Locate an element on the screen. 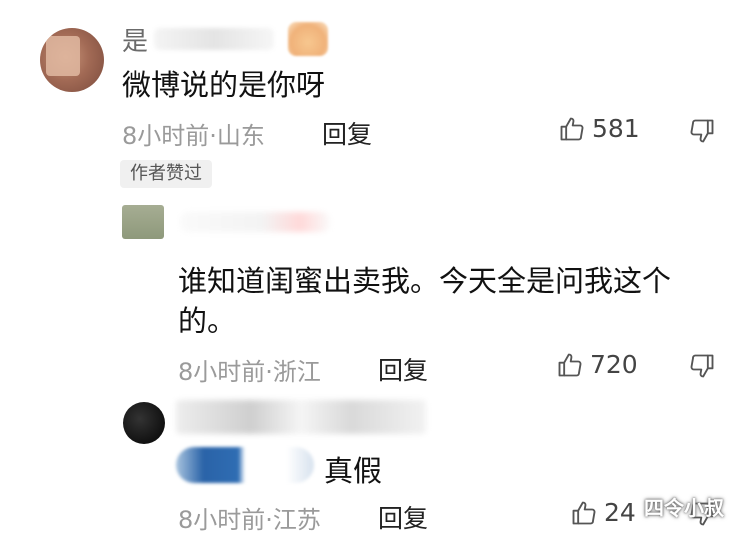 This screenshot has height=535, width=750. username-blur is located at coordinates (214, 39).